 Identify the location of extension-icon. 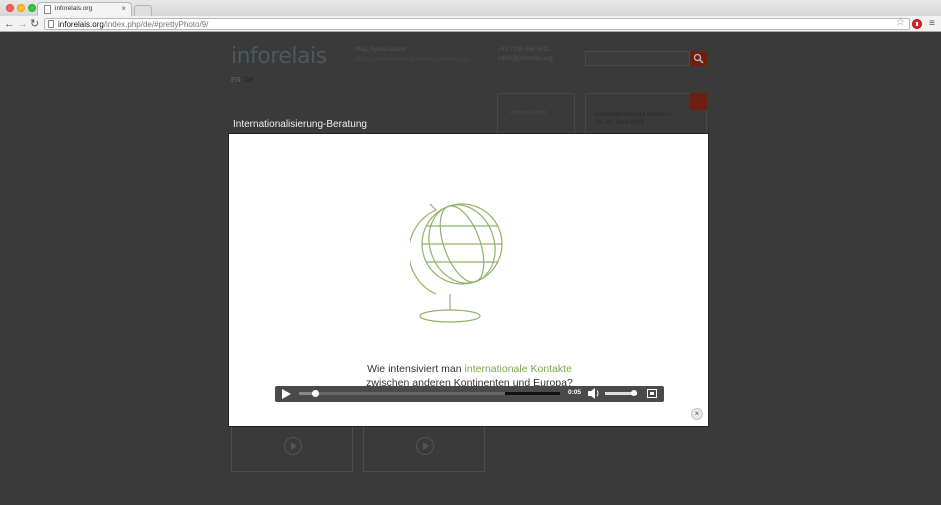
(917, 24).